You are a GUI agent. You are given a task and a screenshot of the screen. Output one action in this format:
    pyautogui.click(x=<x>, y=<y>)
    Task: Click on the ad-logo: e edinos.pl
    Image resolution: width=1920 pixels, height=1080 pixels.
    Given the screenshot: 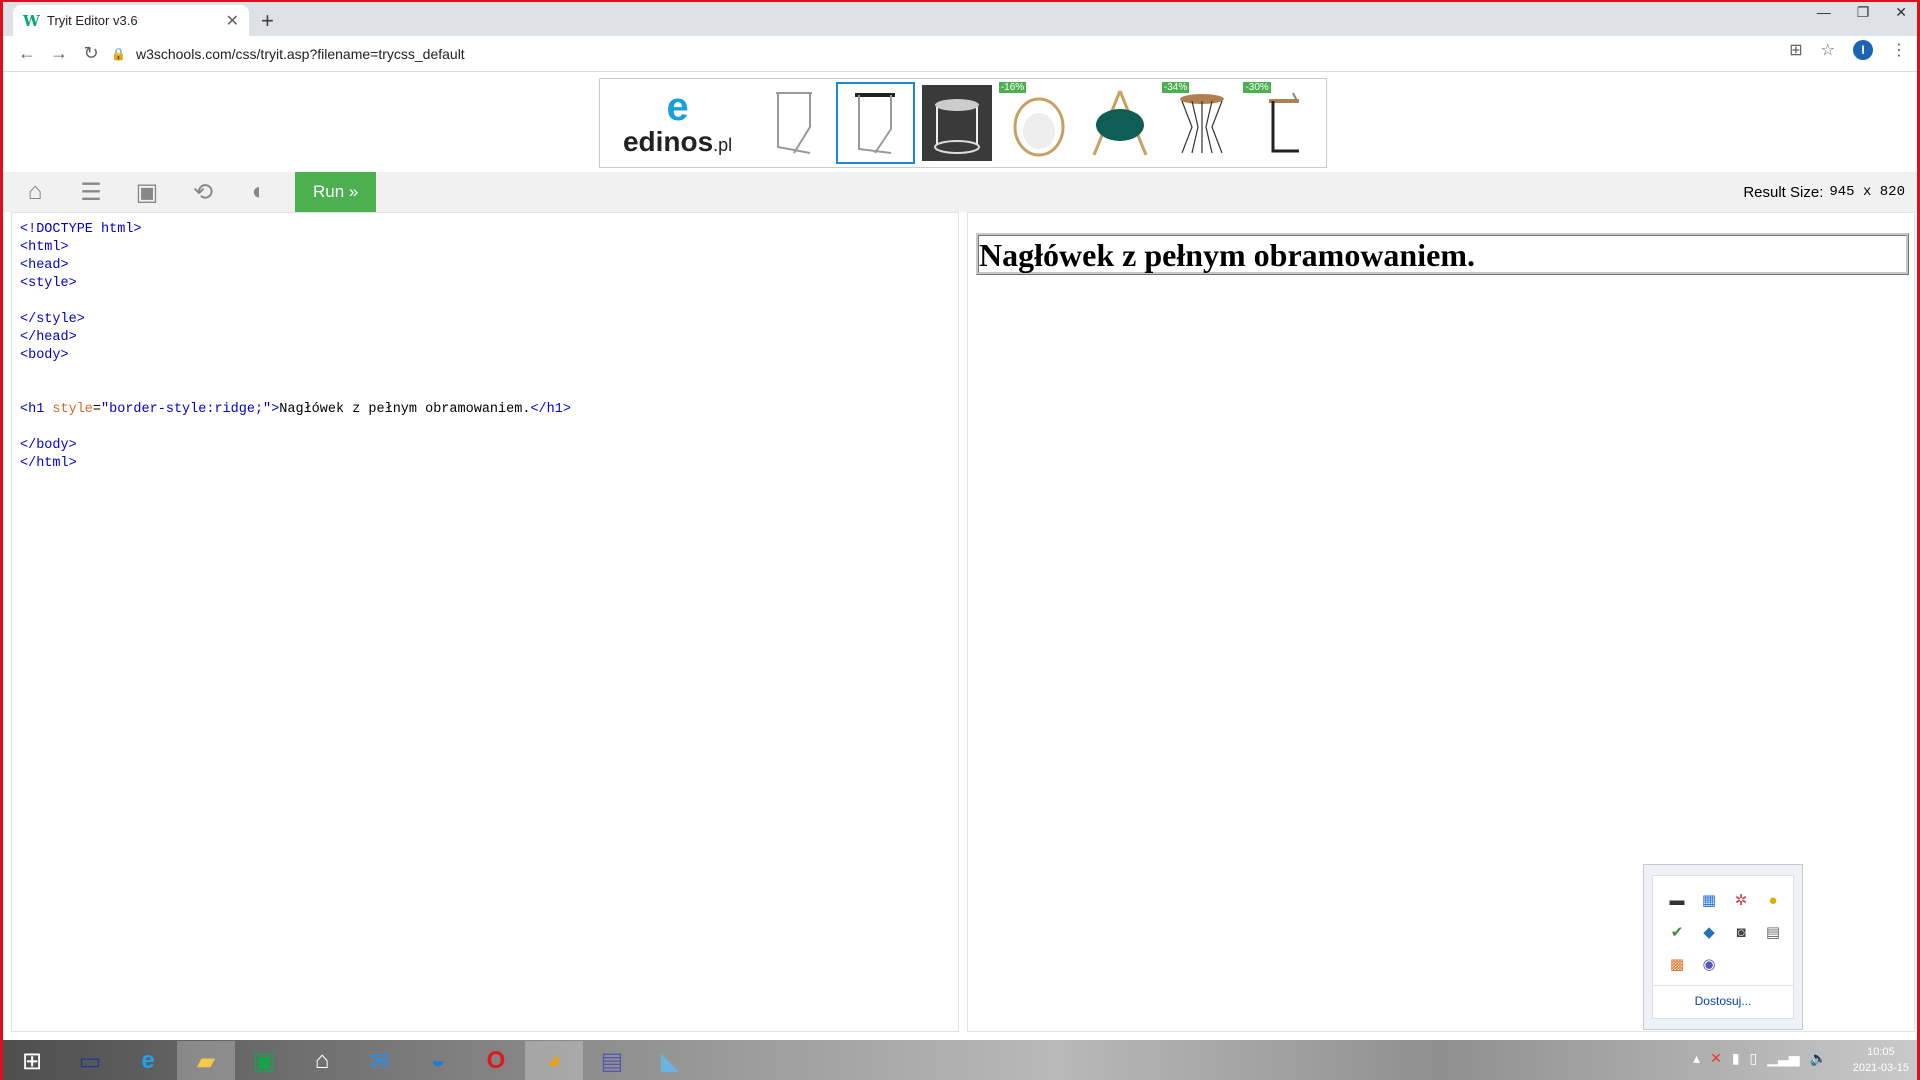 What is the action you would take?
    pyautogui.click(x=677, y=123)
    